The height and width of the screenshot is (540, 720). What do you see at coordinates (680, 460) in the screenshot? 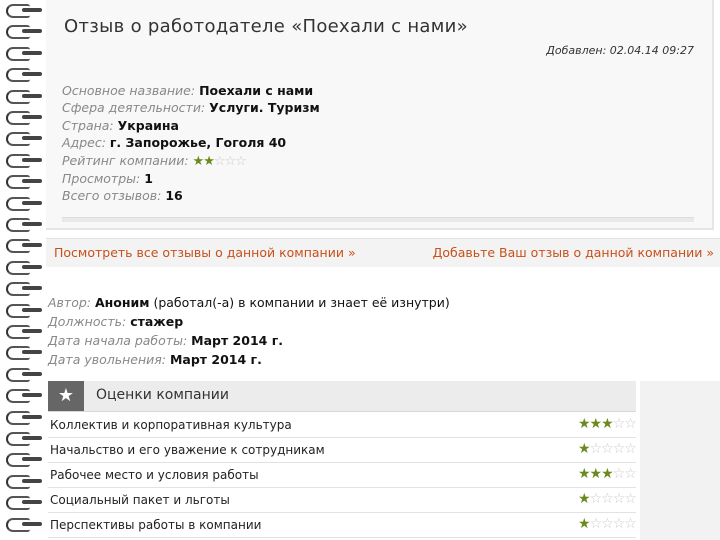
I see `side-strip` at bounding box center [680, 460].